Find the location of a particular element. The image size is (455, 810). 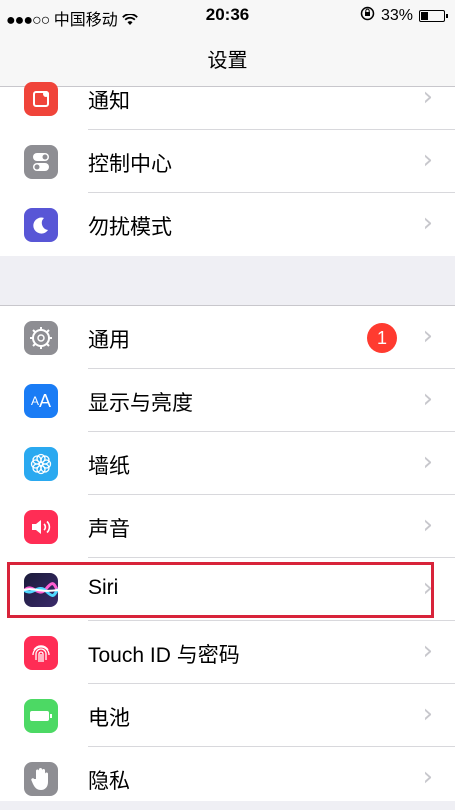

status-right: 33% is located at coordinates (404, 16).